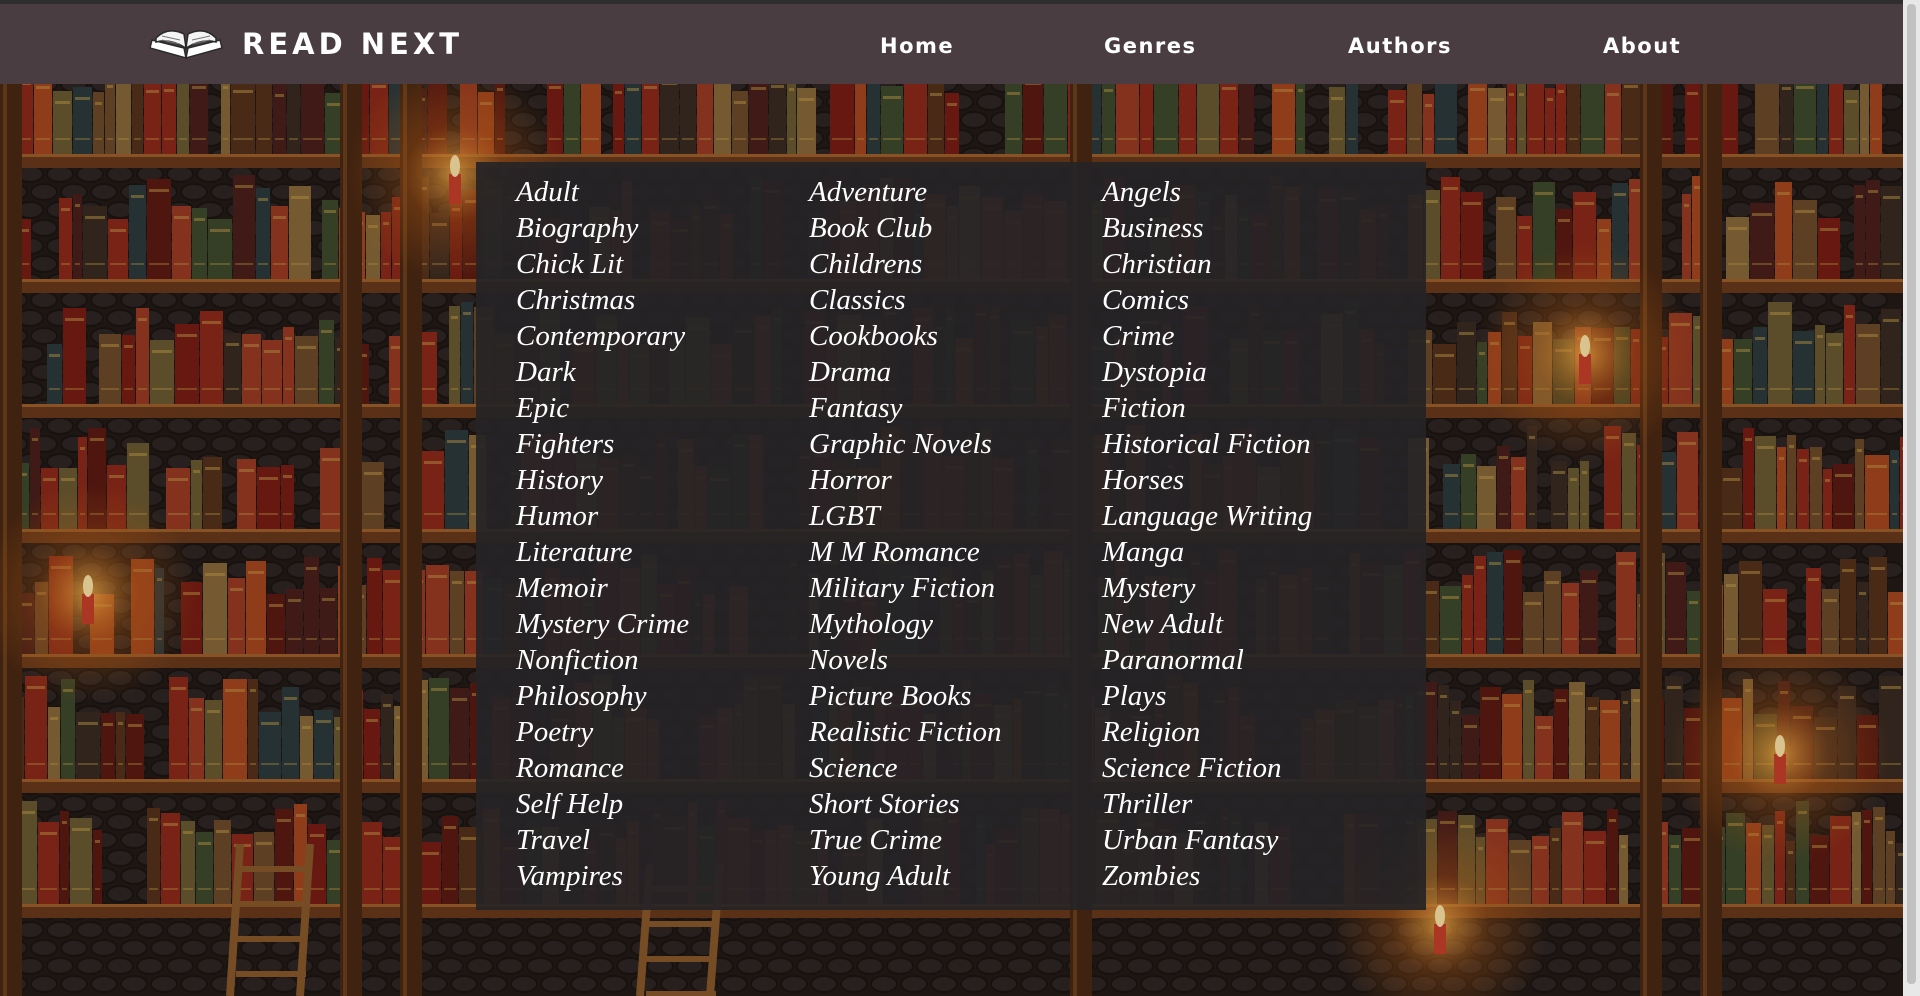 This screenshot has height=996, width=1920. I want to click on genre-link: Short Stories, so click(955, 804).